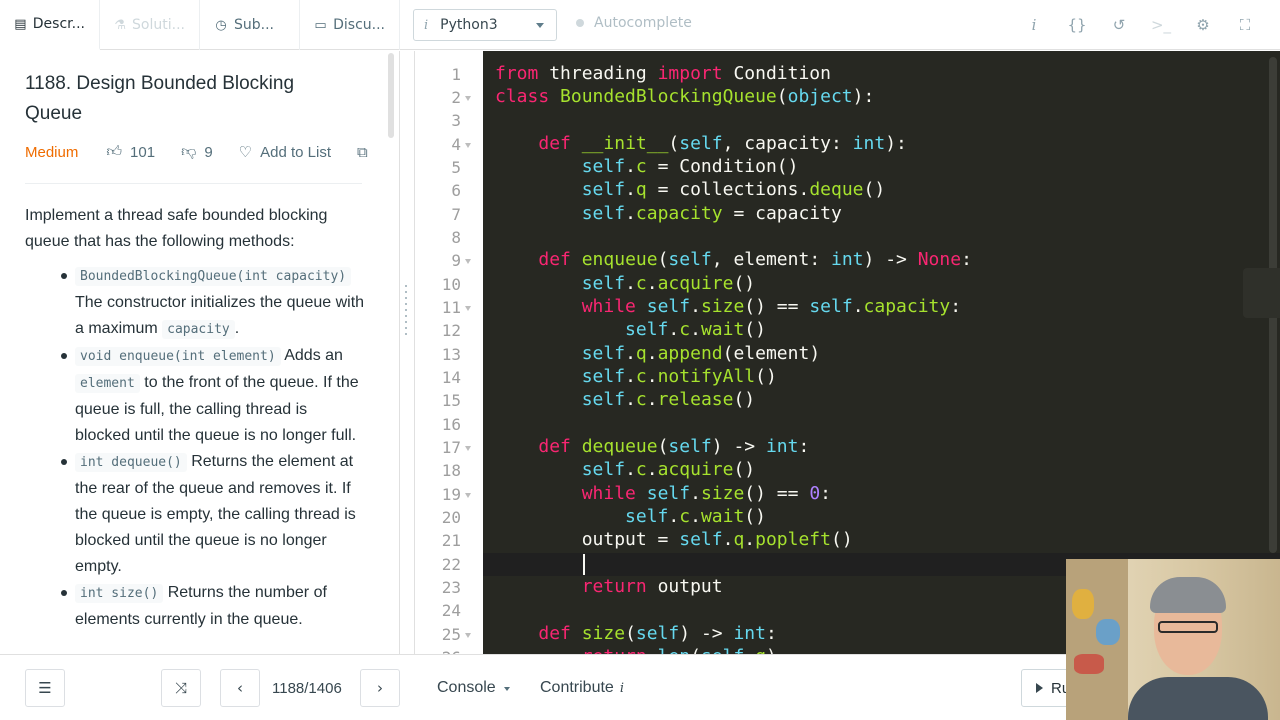 The width and height of the screenshot is (1280, 720). Describe the element at coordinates (668, 399) in the screenshot. I see `code-line: self.c.release()` at that location.